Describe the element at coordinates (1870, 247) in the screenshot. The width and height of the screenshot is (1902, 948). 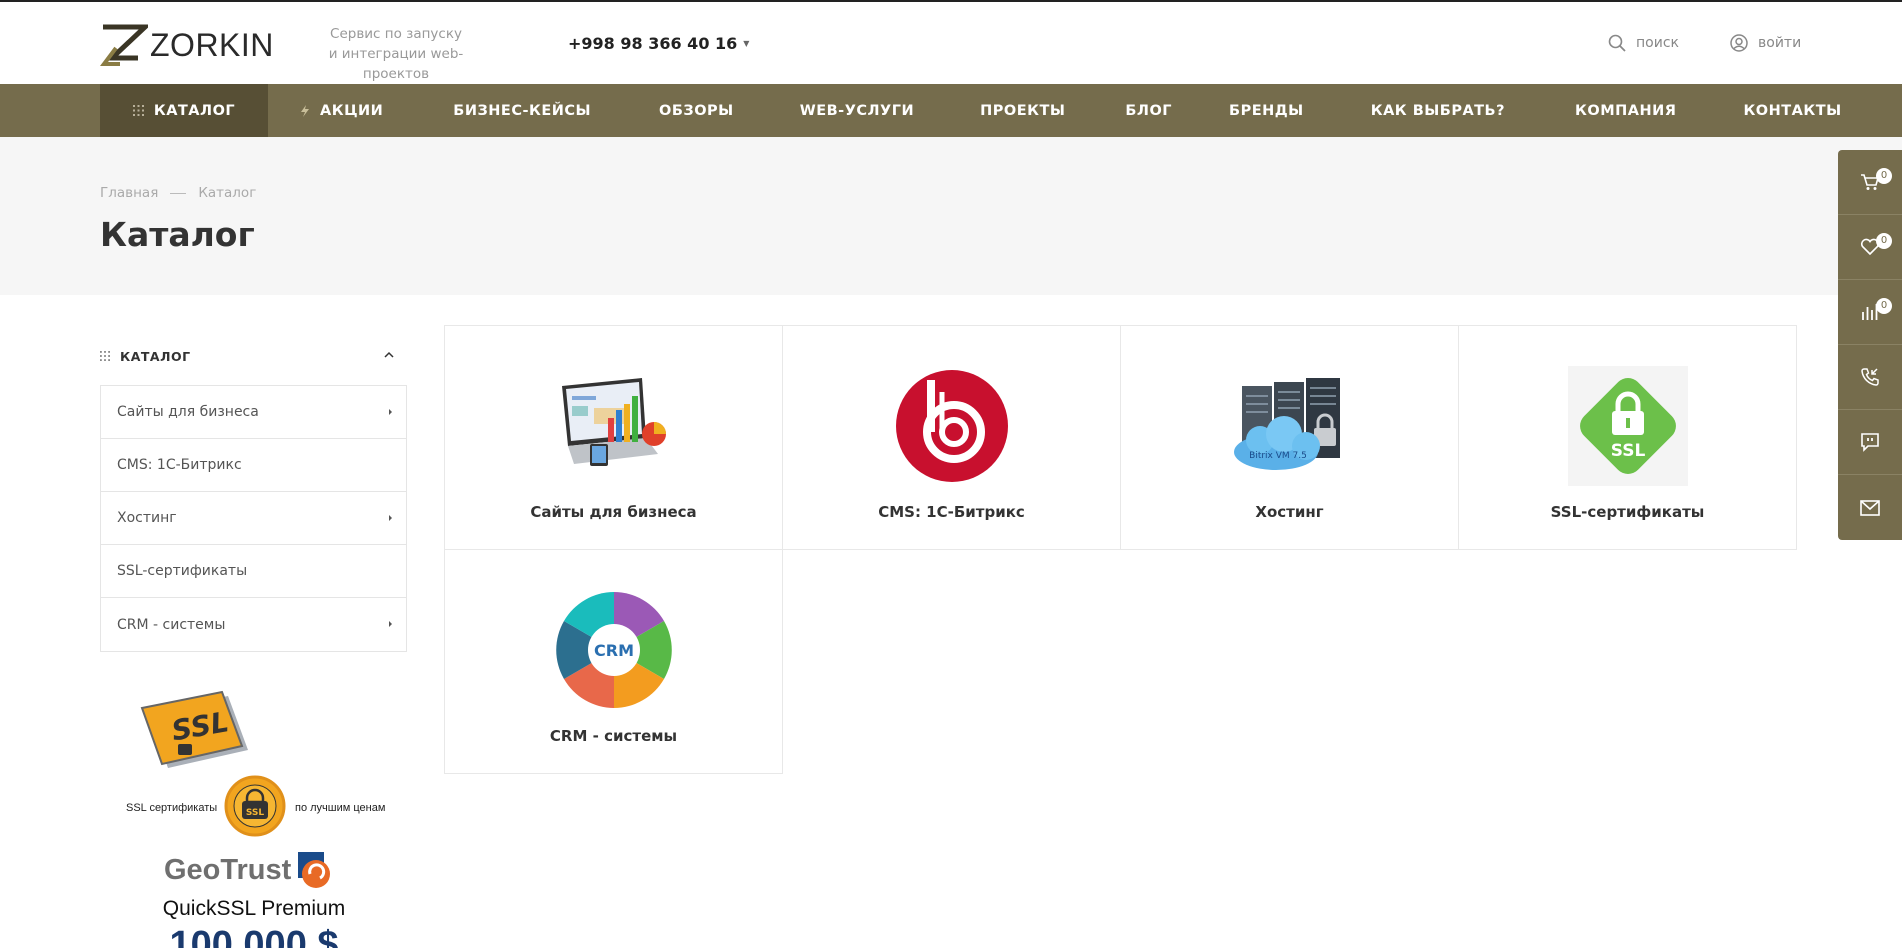
I see `favorites-button: 0` at that location.